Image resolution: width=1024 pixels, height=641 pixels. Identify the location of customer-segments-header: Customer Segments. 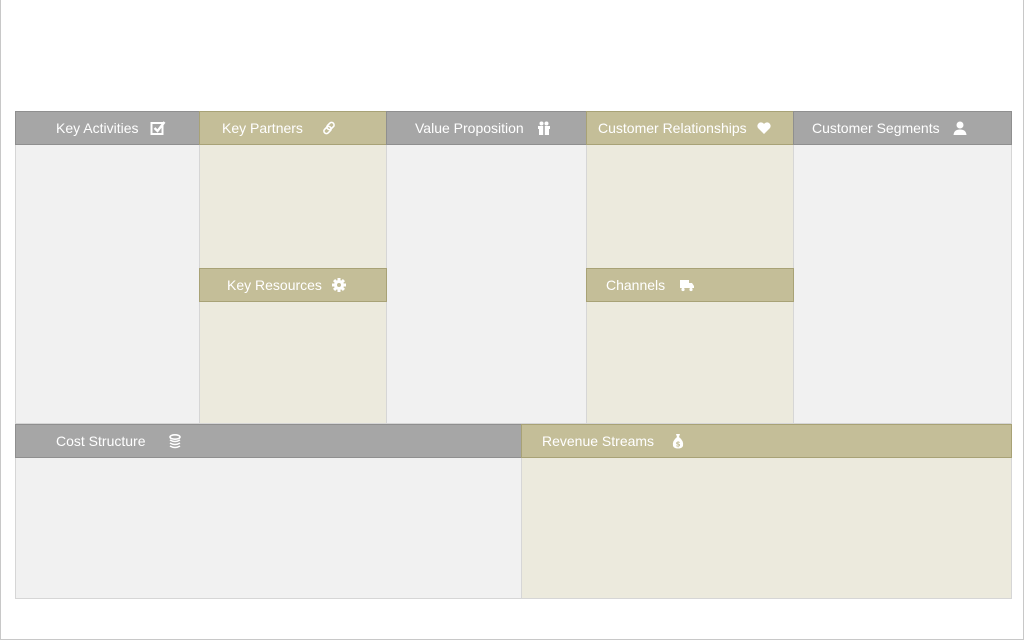
(902, 128).